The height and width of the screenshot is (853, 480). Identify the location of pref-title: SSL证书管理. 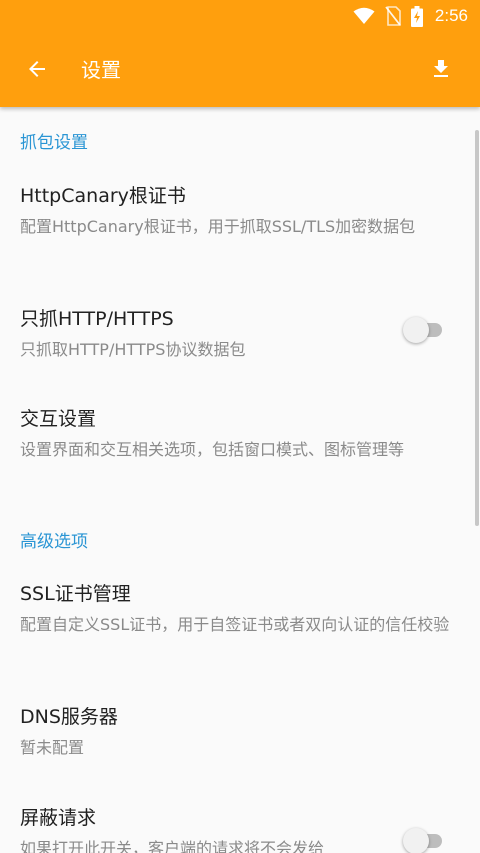
(75, 594).